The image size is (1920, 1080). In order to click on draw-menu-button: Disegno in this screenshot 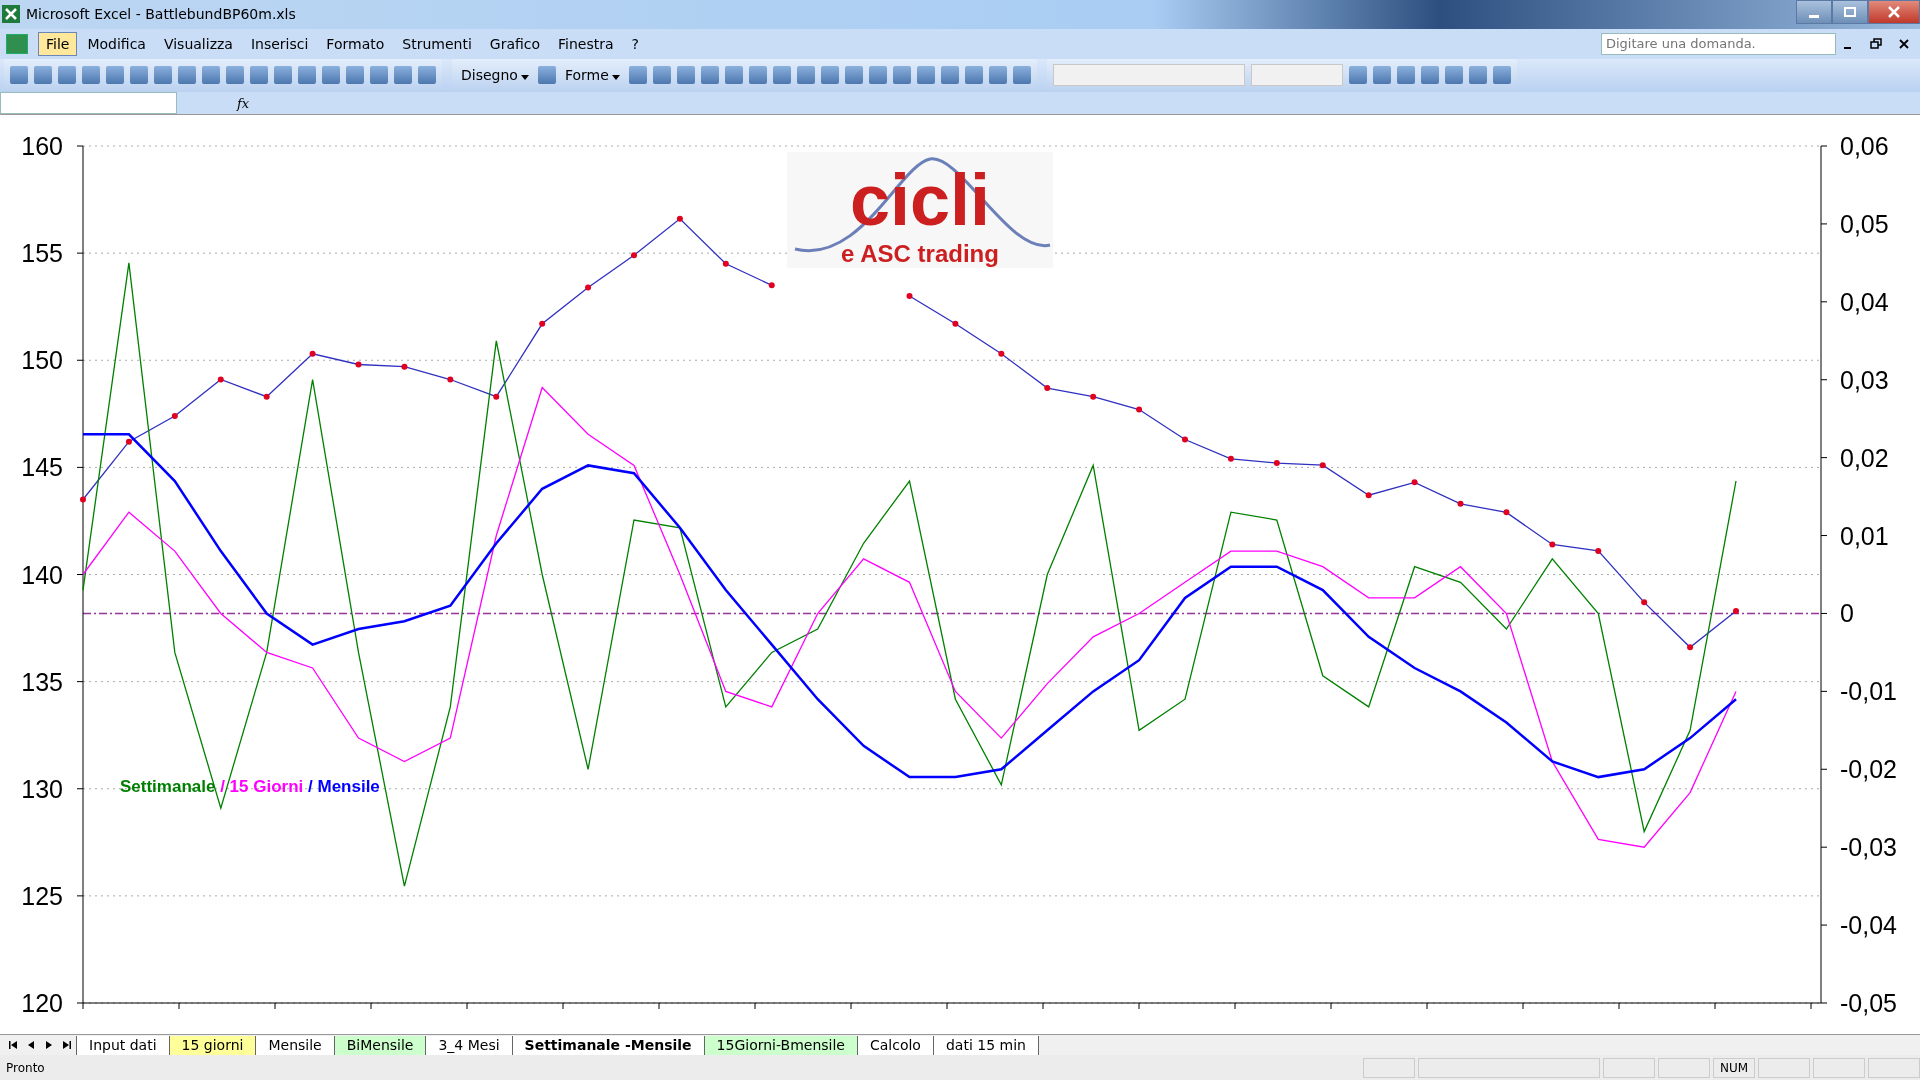, I will do `click(495, 75)`.